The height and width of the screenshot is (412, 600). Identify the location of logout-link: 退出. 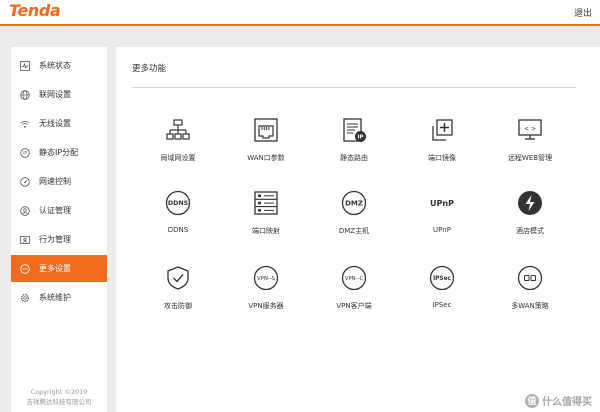
(583, 12).